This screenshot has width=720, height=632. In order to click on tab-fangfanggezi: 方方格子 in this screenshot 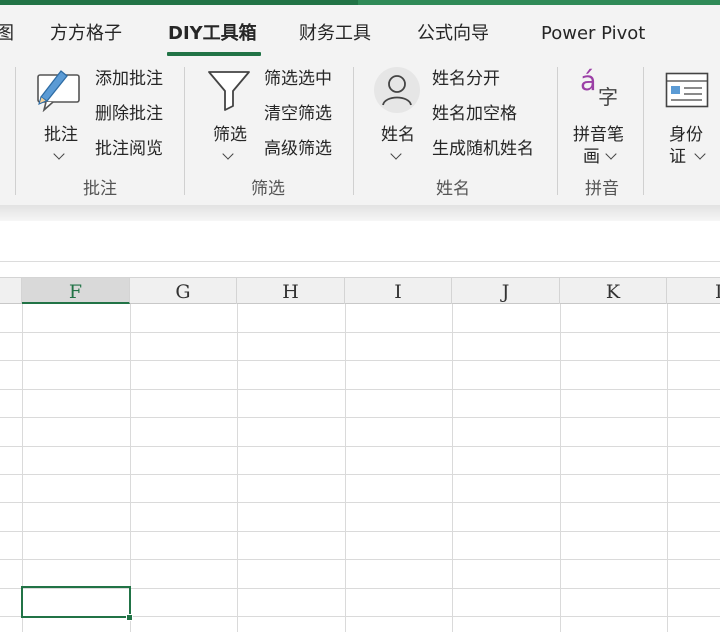, I will do `click(86, 34)`.